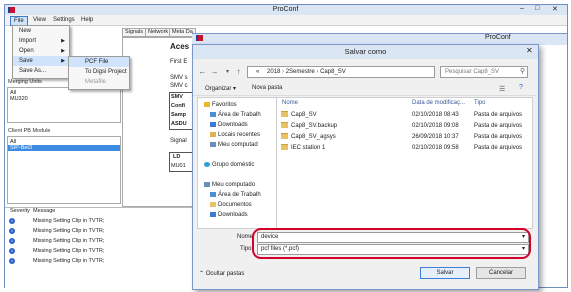 The image size is (571, 292). I want to click on dialog-title: Salvar como, so click(365, 52).